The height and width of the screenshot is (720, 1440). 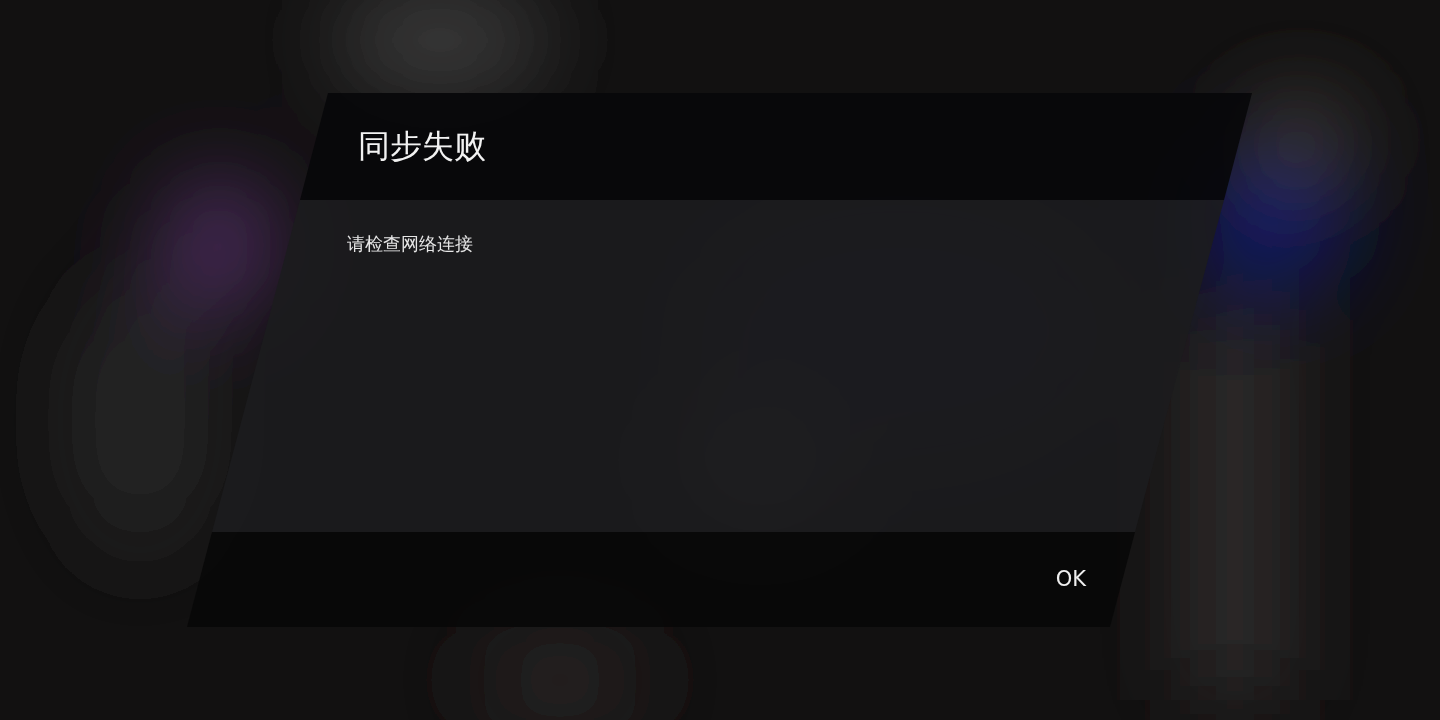 I want to click on dialog-title: 同步失败, so click(x=422, y=146).